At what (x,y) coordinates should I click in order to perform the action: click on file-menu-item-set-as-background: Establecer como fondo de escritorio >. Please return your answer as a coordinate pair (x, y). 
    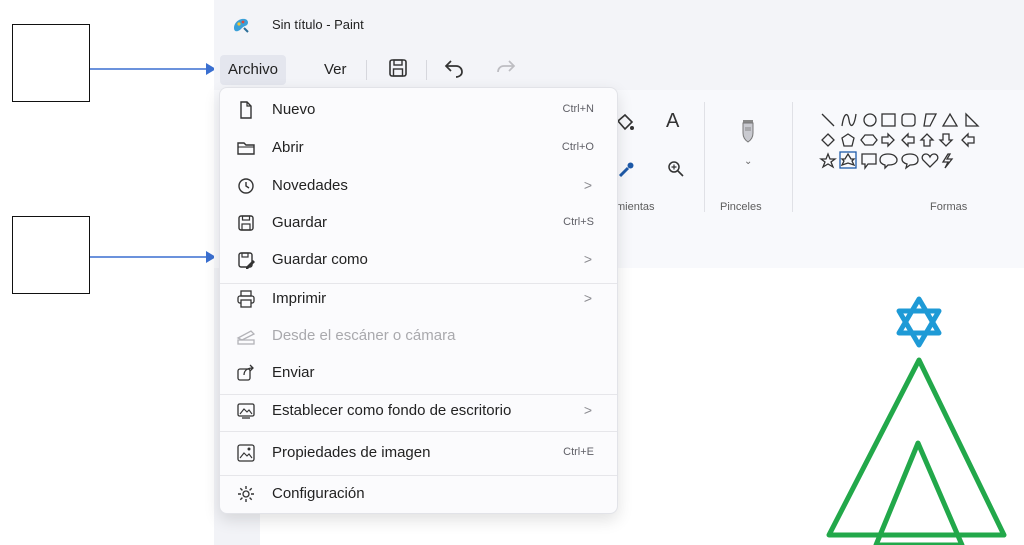
    Looking at the image, I should click on (418, 411).